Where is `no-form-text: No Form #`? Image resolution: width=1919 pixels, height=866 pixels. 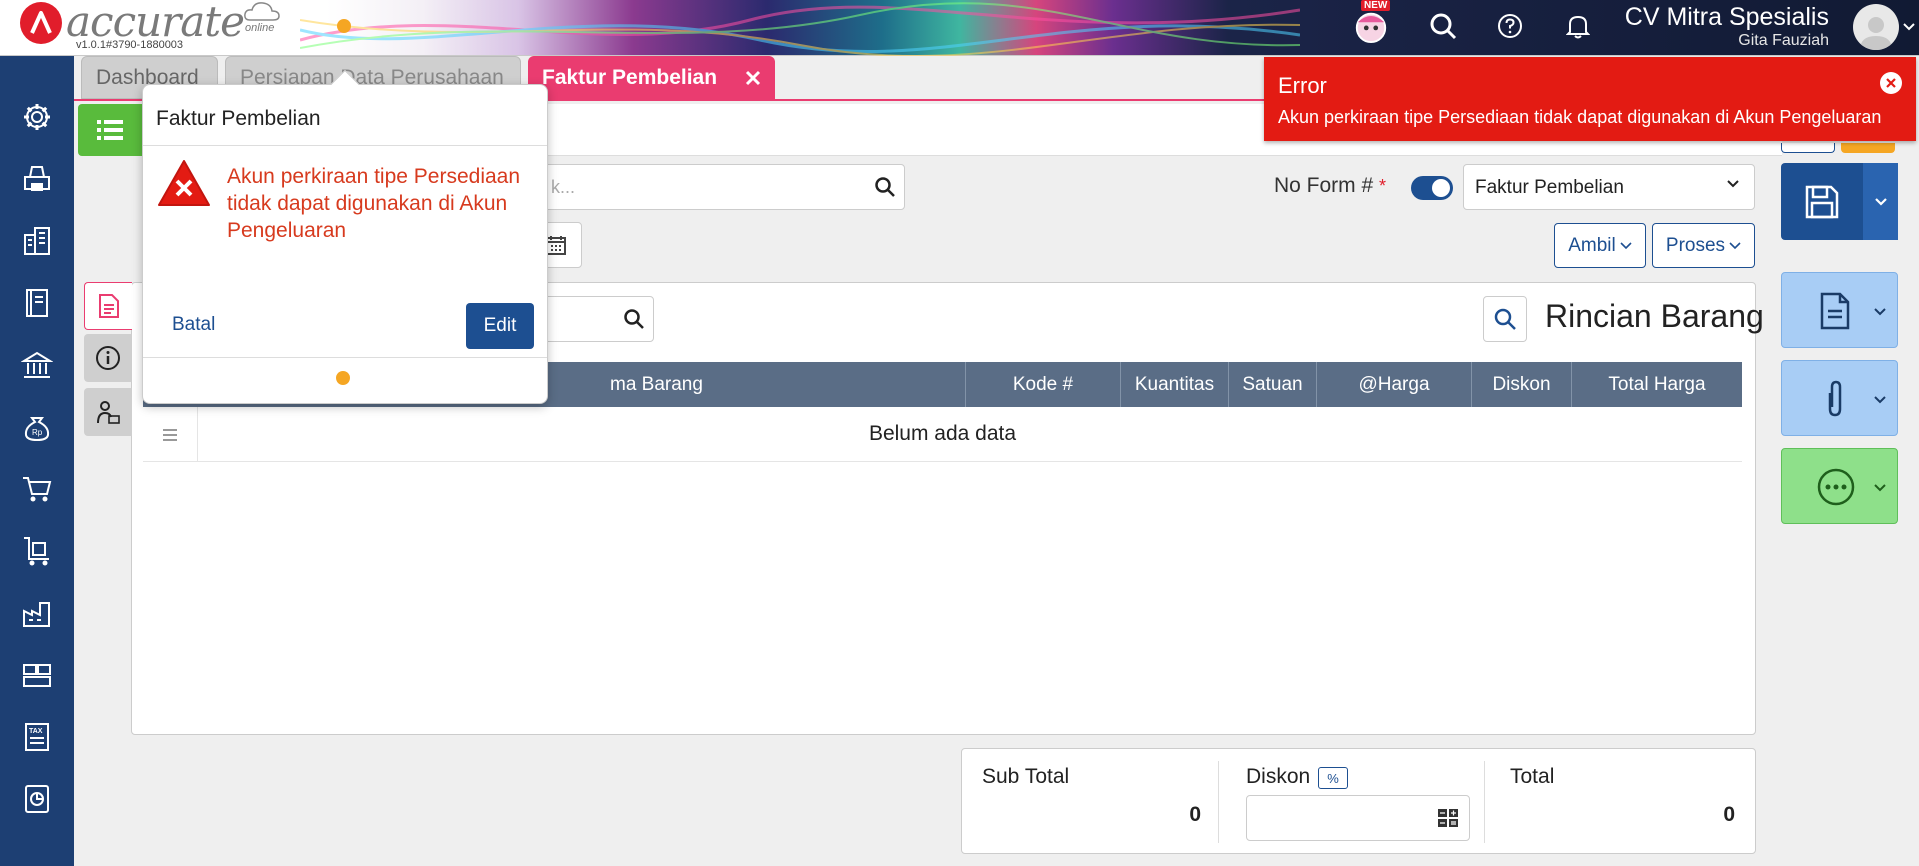 no-form-text: No Form # is located at coordinates (1324, 185).